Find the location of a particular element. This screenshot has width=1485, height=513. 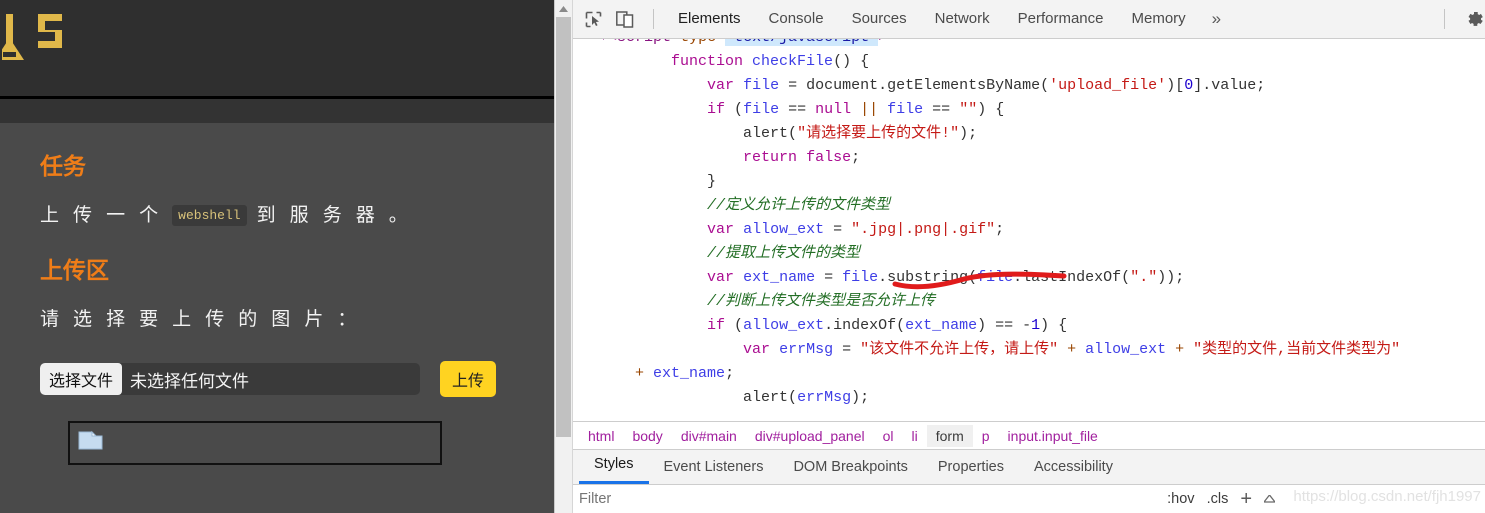

code-token: ) { is located at coordinates (1054, 325).